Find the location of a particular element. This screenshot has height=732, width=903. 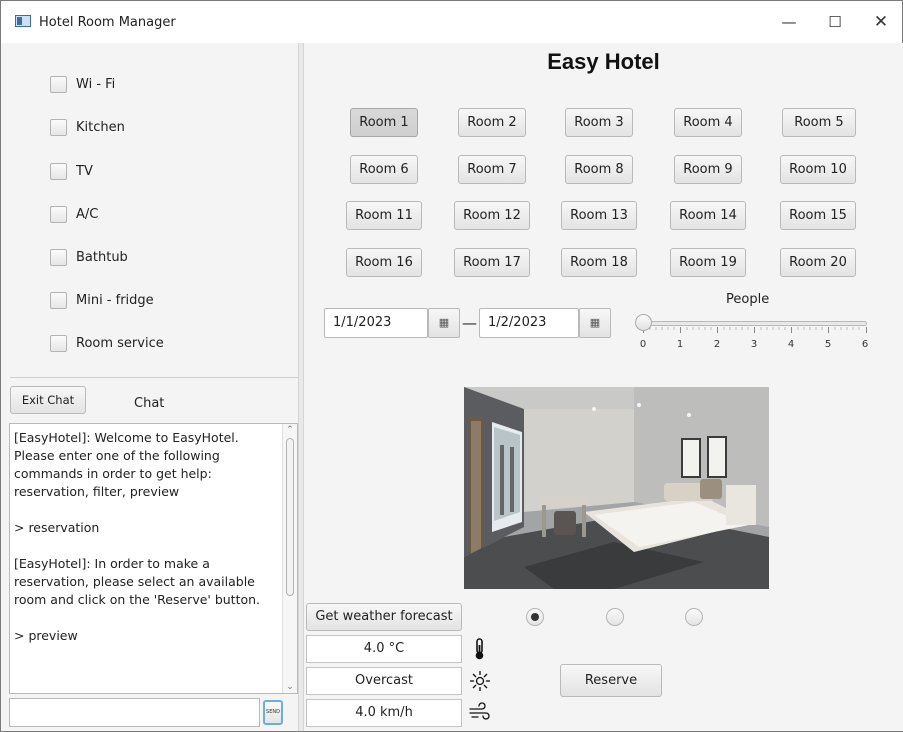

room-7-button: Room 7 is located at coordinates (492, 169).